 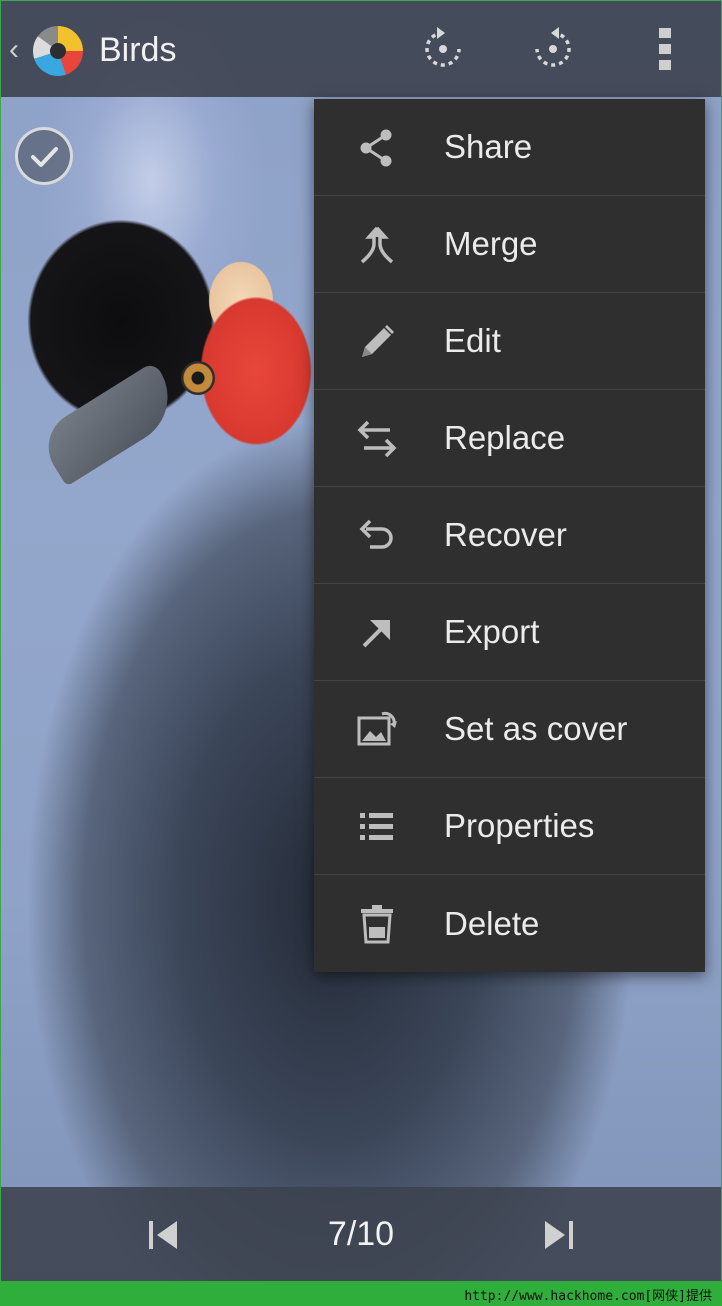 What do you see at coordinates (588, 1296) in the screenshot?
I see `watermark-text: http://www.hackhome.com[网侠]提供` at bounding box center [588, 1296].